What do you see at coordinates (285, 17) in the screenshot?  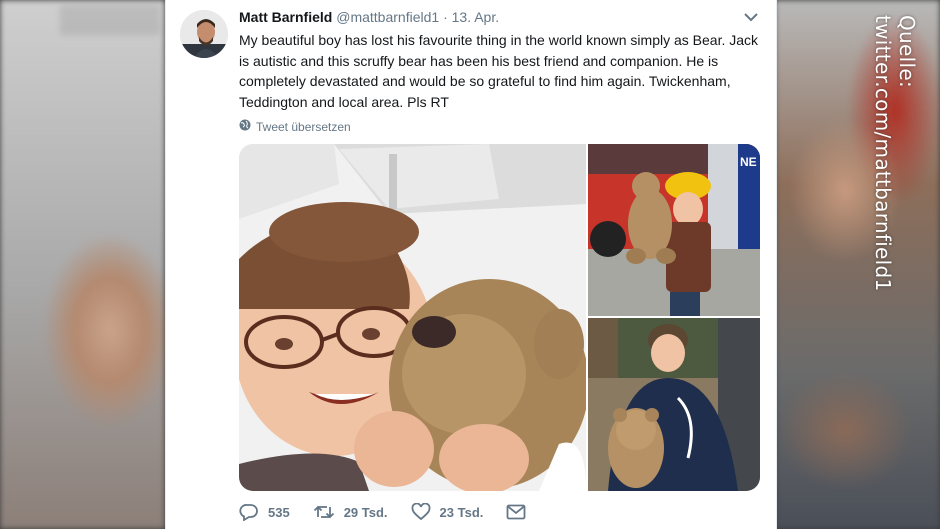 I see `author-name: Matt Barnfield` at bounding box center [285, 17].